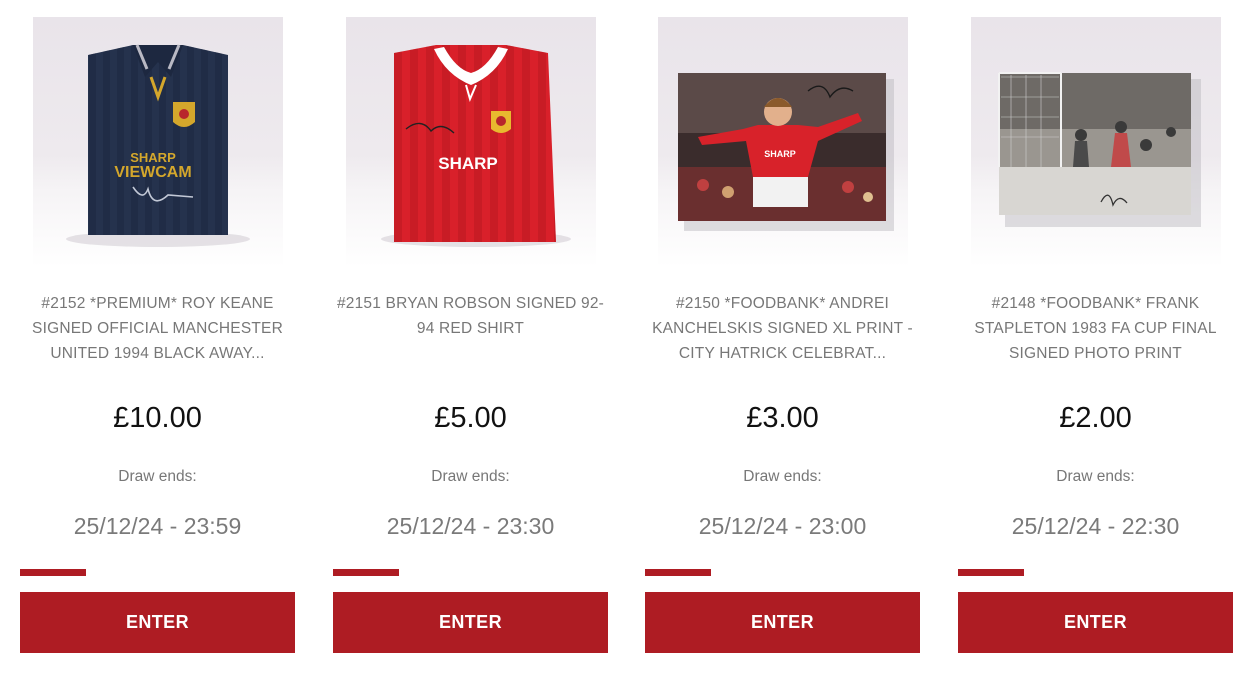 The height and width of the screenshot is (679, 1252). What do you see at coordinates (476, 146) in the screenshot?
I see `red-home-shirt-illustration: SHARP` at bounding box center [476, 146].